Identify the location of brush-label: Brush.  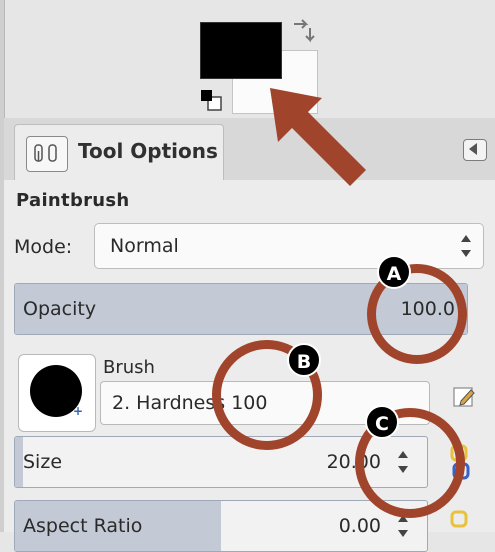
(129, 367).